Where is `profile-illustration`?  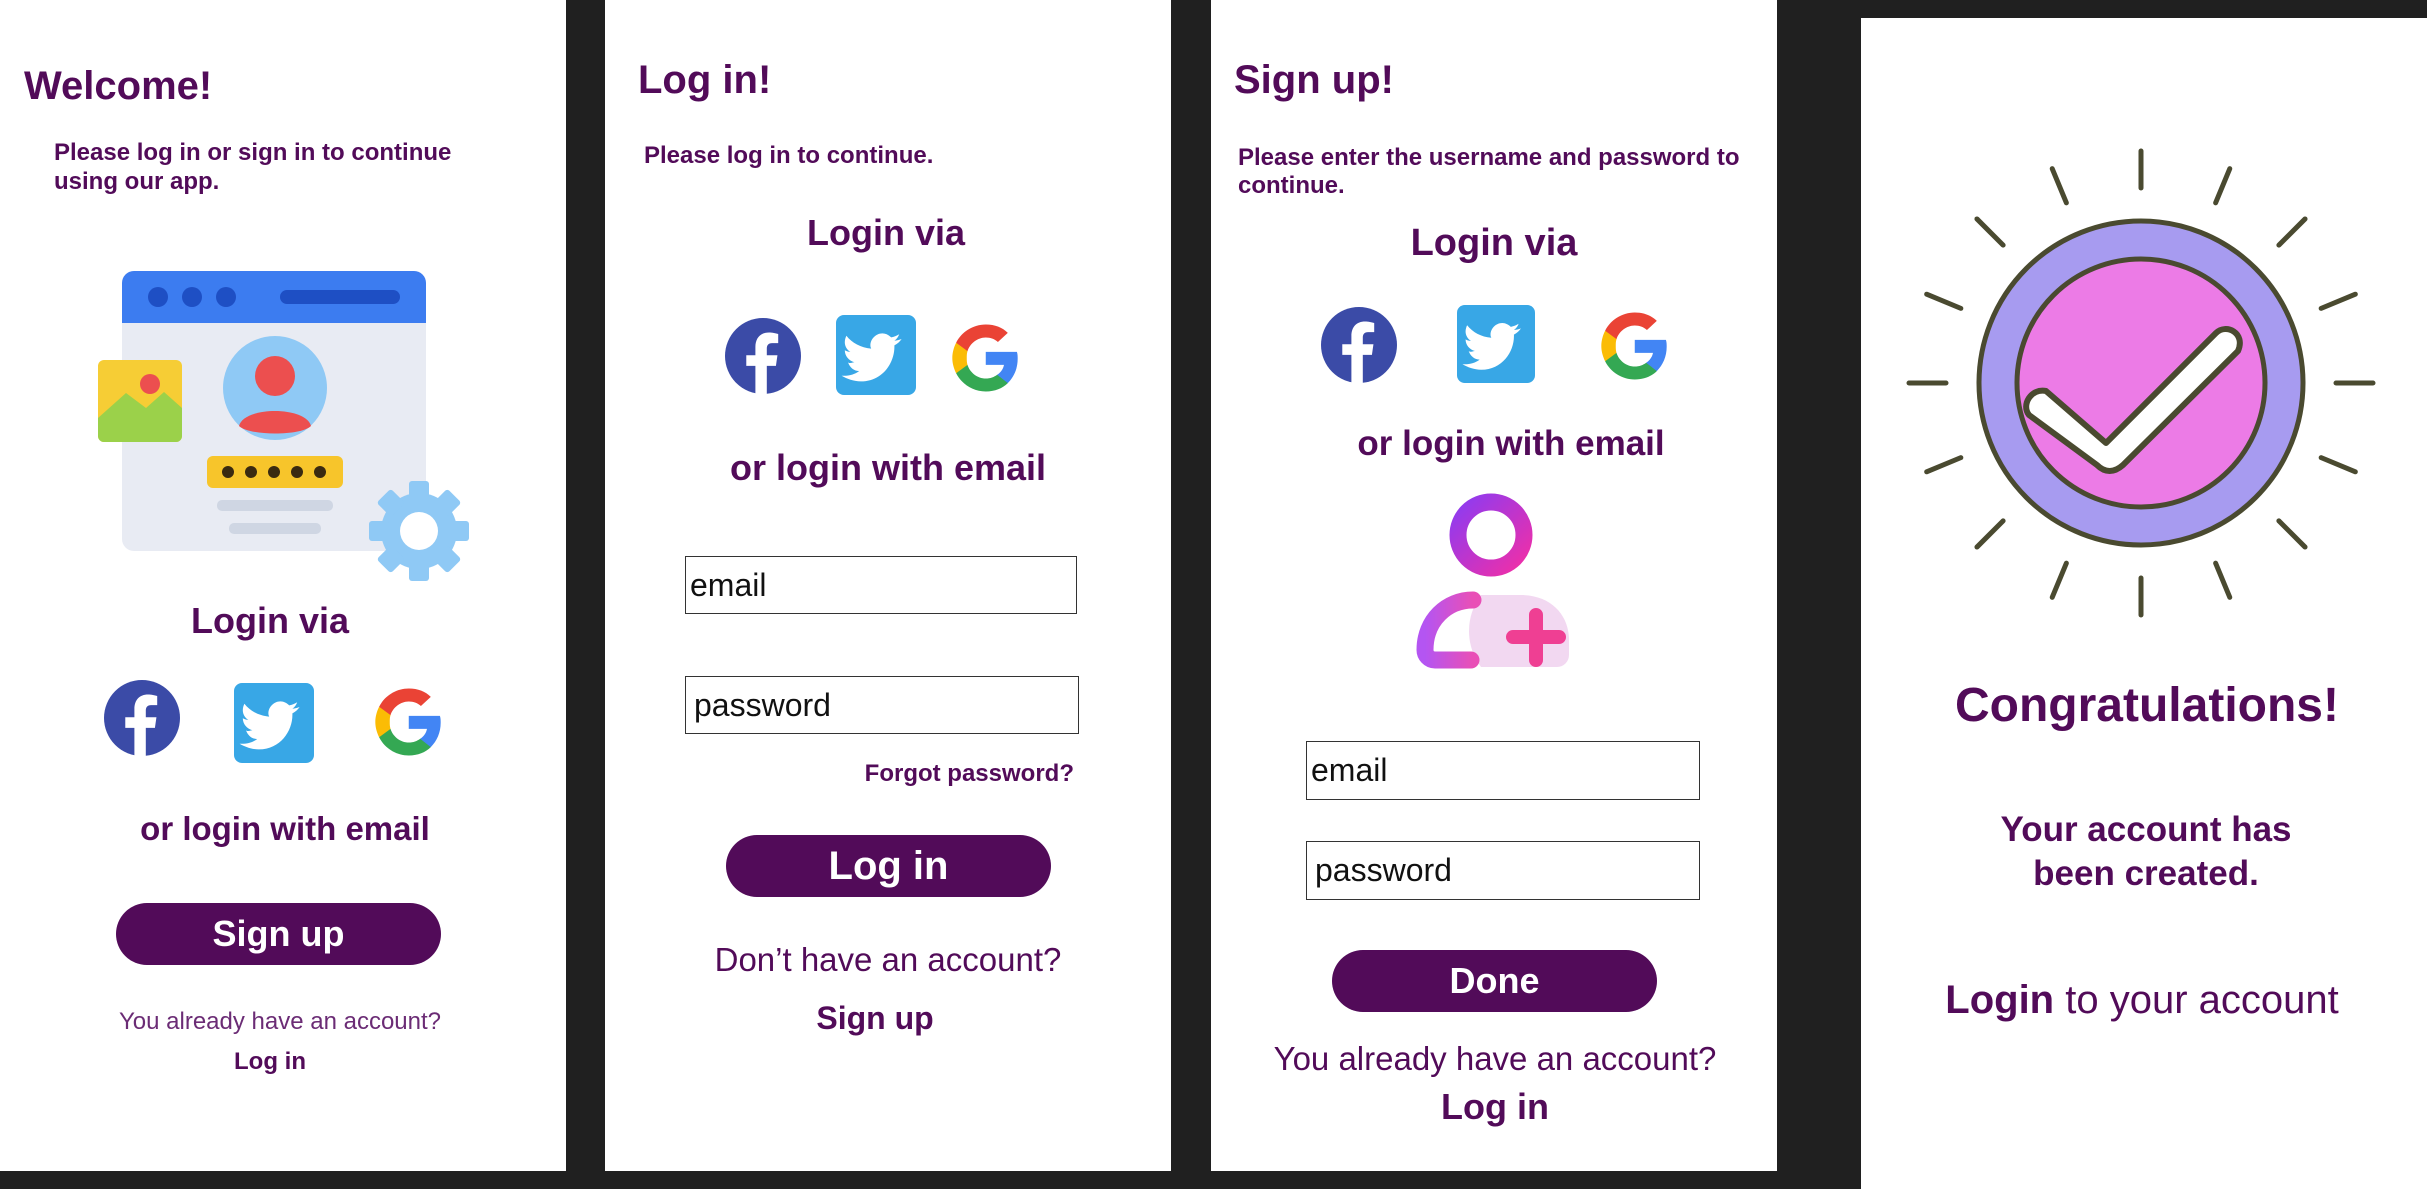
profile-illustration is located at coordinates (283, 426).